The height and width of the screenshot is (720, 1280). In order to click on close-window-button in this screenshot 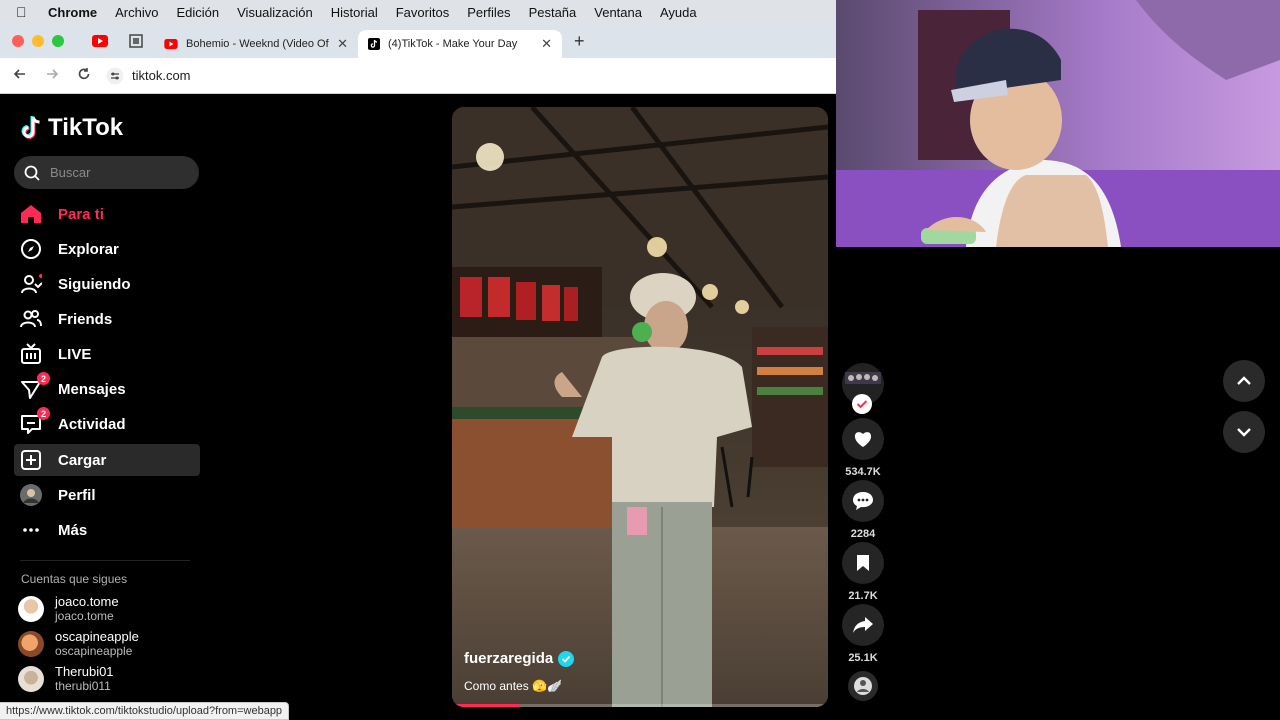, I will do `click(18, 41)`.